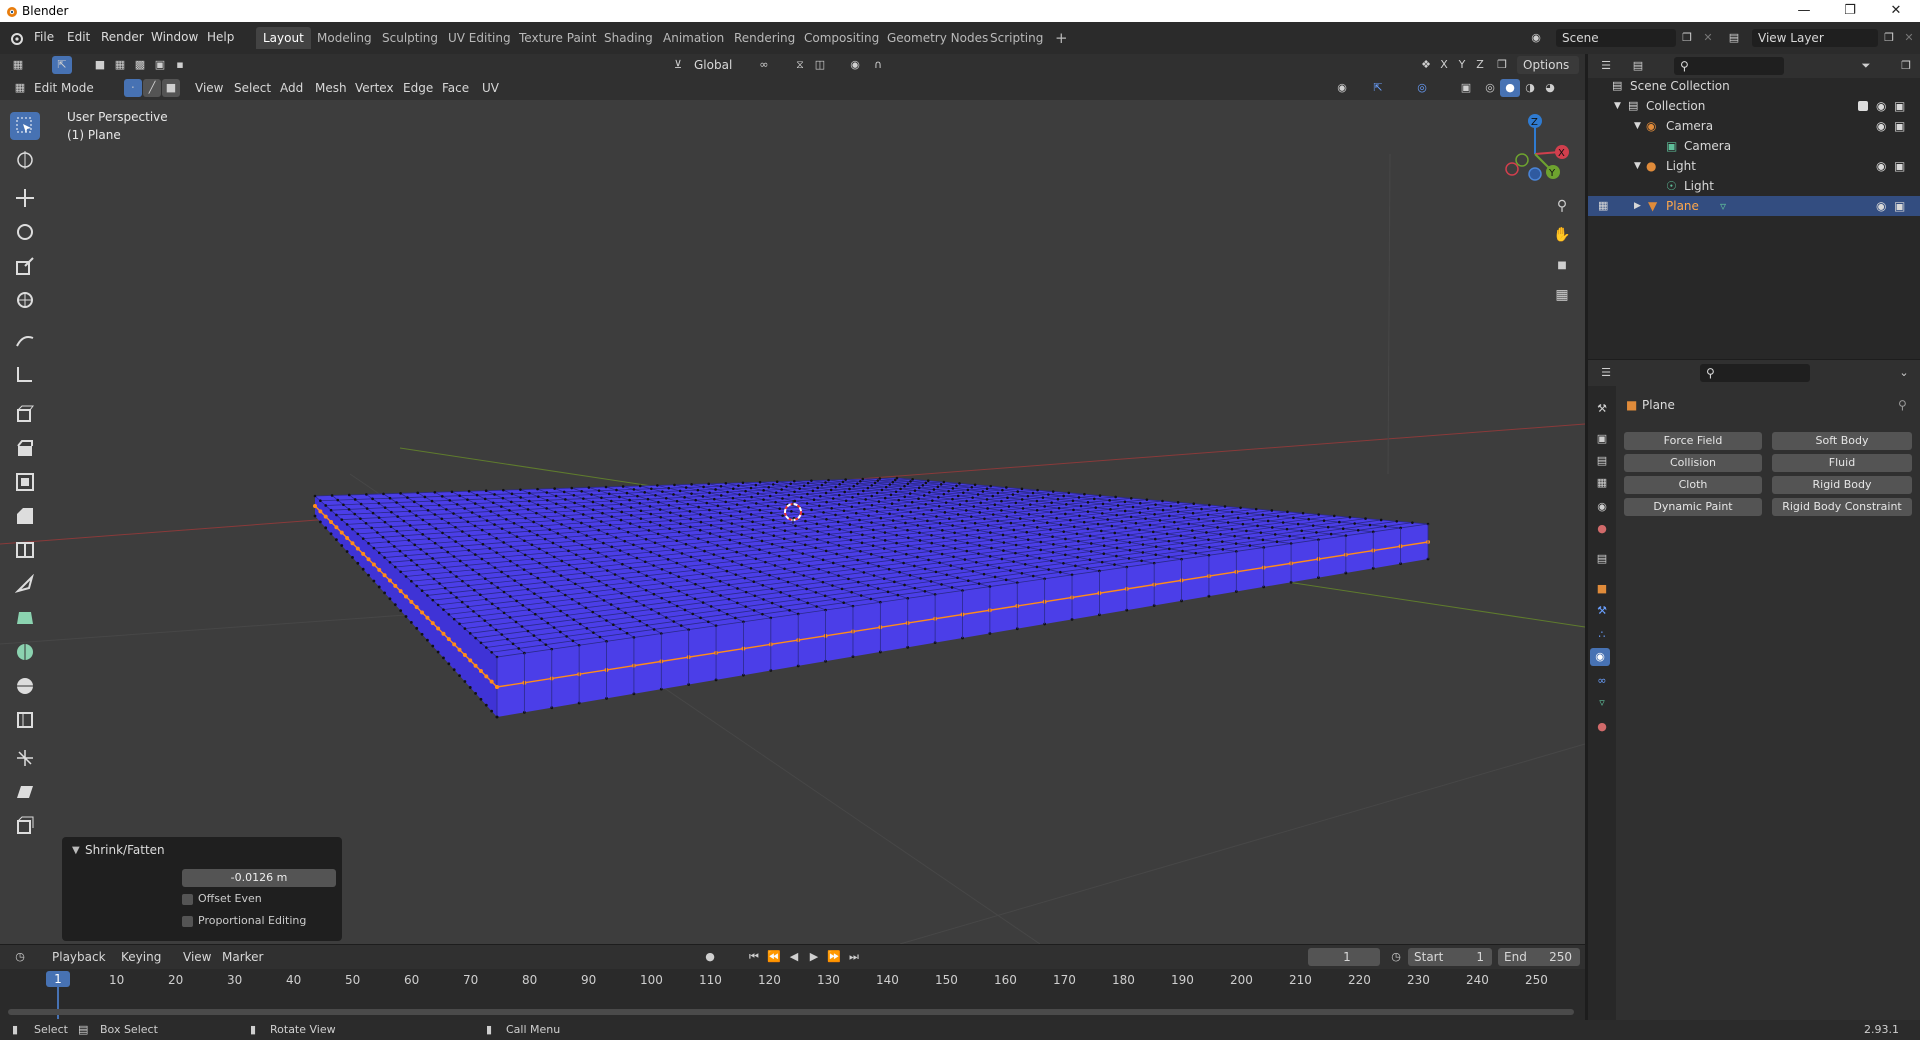 This screenshot has width=1920, height=1040. I want to click on expand-arrow-icon: ▶, so click(1637, 206).